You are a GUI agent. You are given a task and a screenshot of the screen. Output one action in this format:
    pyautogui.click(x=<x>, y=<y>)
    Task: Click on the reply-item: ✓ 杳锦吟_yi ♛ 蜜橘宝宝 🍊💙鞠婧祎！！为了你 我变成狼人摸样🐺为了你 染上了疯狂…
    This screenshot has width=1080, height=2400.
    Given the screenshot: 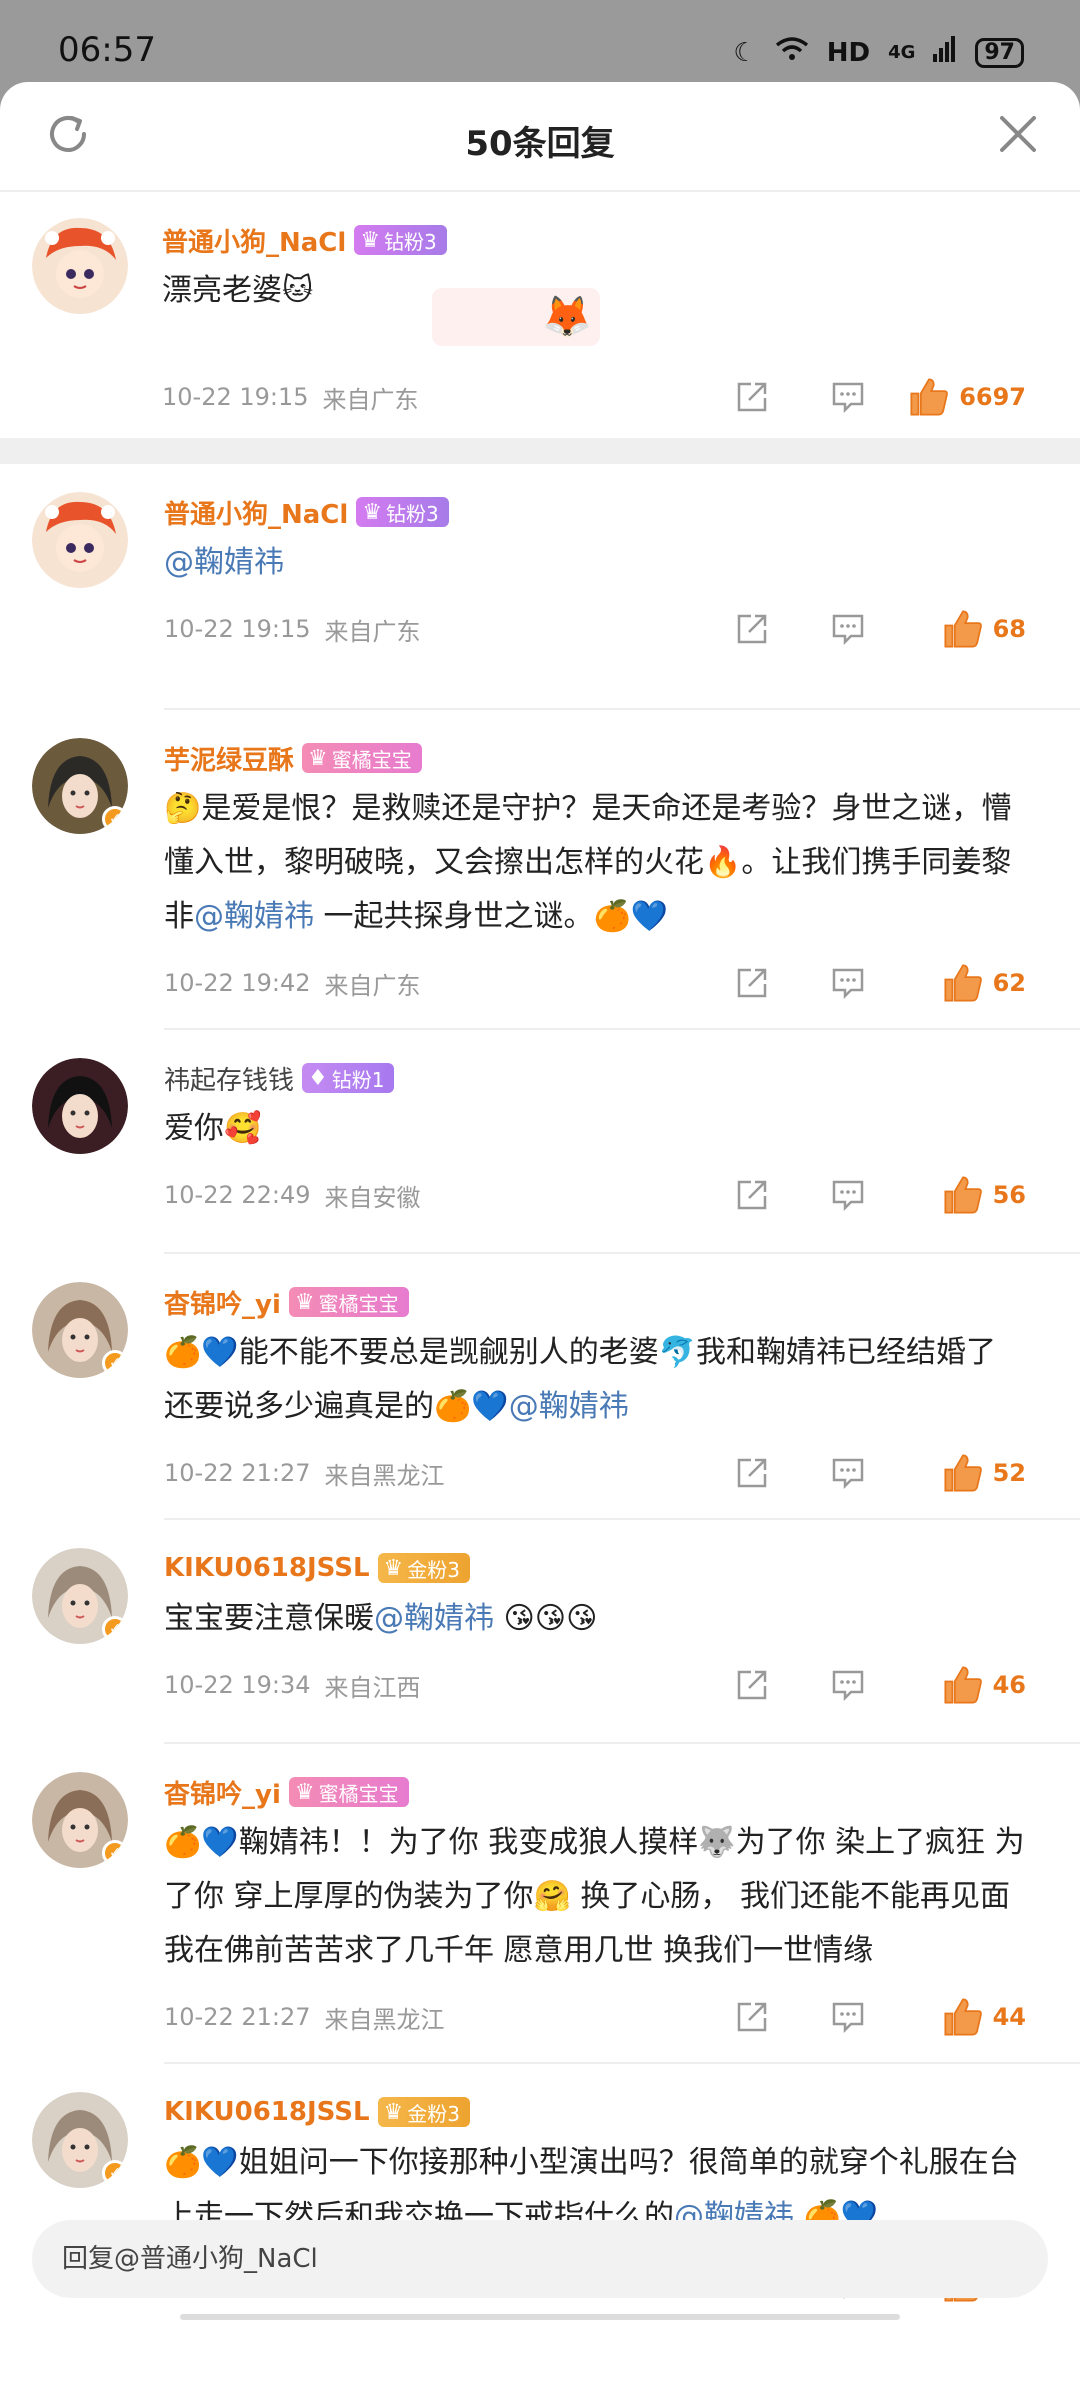 What is the action you would take?
    pyautogui.click(x=540, y=1903)
    